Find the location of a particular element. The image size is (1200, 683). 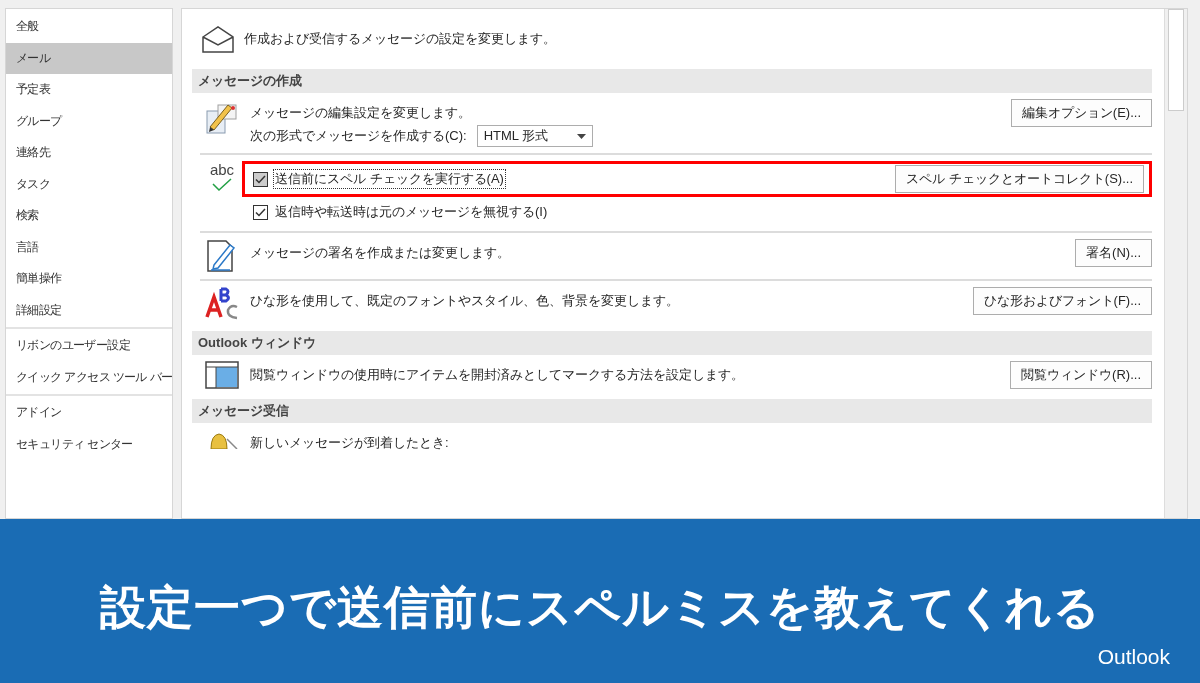

fonts-icon is located at coordinates (222, 304).